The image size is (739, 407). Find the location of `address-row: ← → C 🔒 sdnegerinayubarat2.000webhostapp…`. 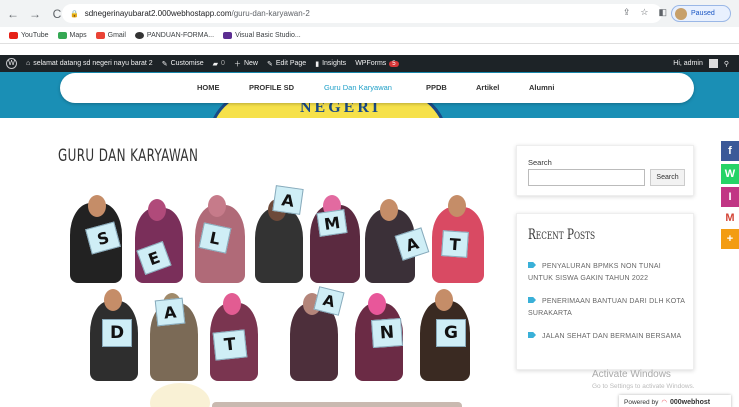

address-row: ← → C 🔒 sdnegerinayubarat2.000webhostapp… is located at coordinates (369, 13).